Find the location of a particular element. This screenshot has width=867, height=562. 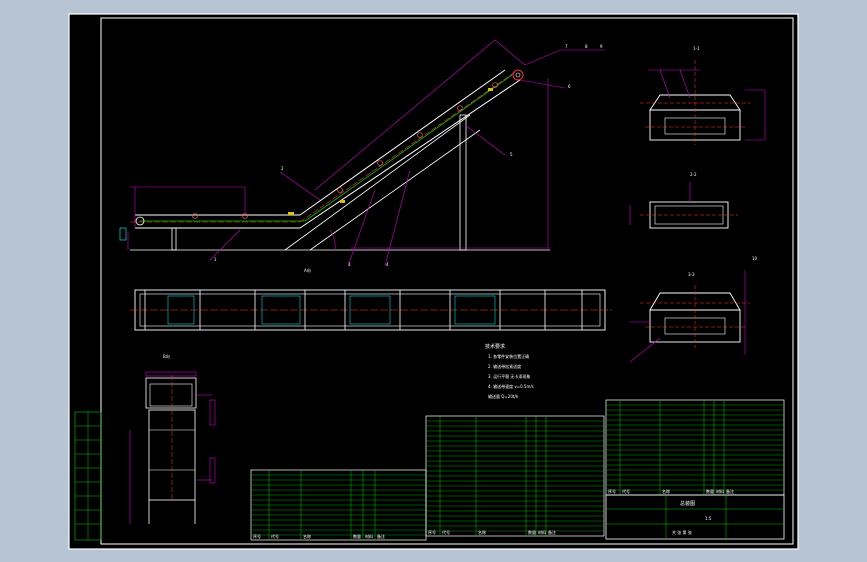

drawing-scale: 1:5 is located at coordinates (708, 518).